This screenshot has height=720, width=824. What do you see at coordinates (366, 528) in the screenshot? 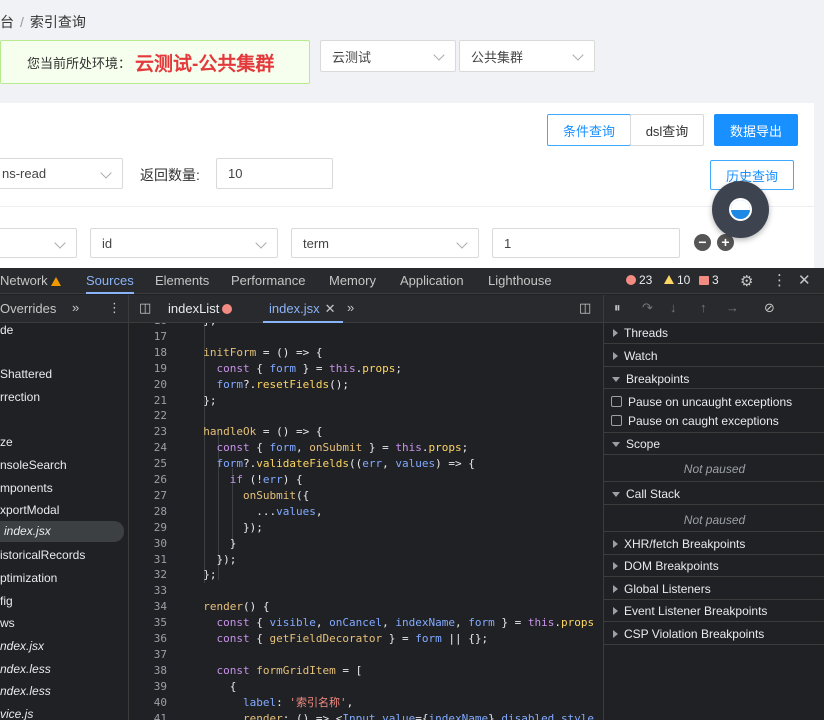
I see `code-line: 29 });` at bounding box center [366, 528].